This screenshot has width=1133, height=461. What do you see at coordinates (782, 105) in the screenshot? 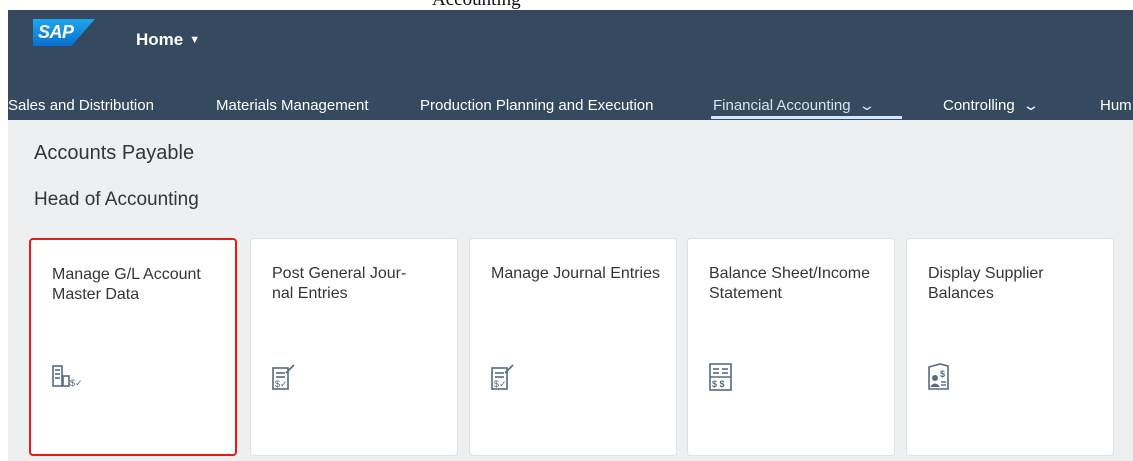
I see `tab-label: Financial Accounting` at bounding box center [782, 105].